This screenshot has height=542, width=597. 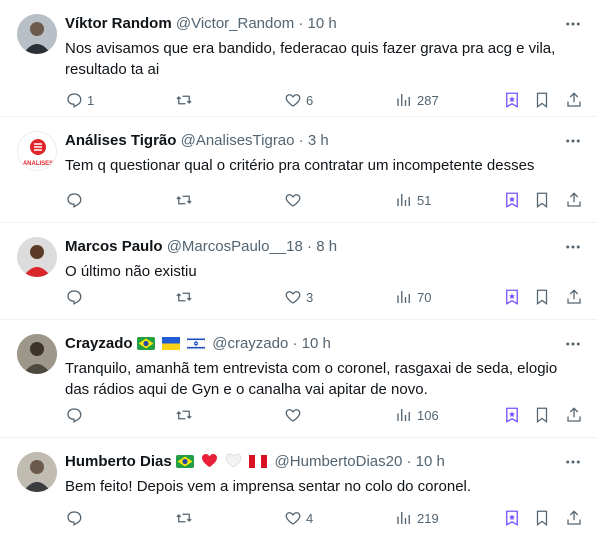 I want to click on reply-icon, so click(x=74, y=518).